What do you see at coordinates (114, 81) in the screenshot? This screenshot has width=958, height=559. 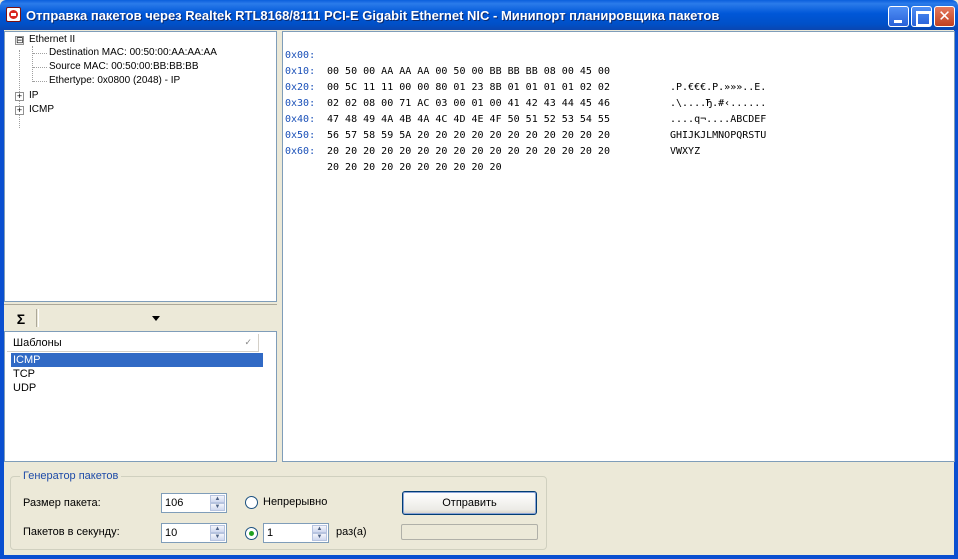 I see `tree-node-ethertype: Ethertype: 0x0800 (2048) - IP` at bounding box center [114, 81].